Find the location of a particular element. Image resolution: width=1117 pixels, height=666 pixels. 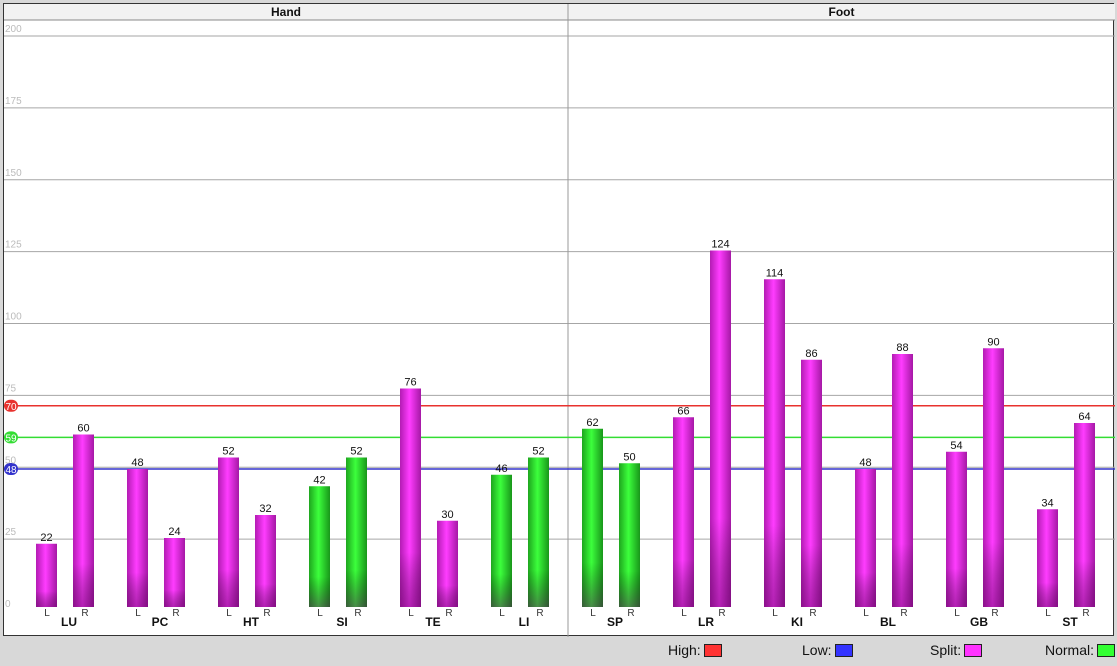

side-label-LI-R: R is located at coordinates (539, 613).